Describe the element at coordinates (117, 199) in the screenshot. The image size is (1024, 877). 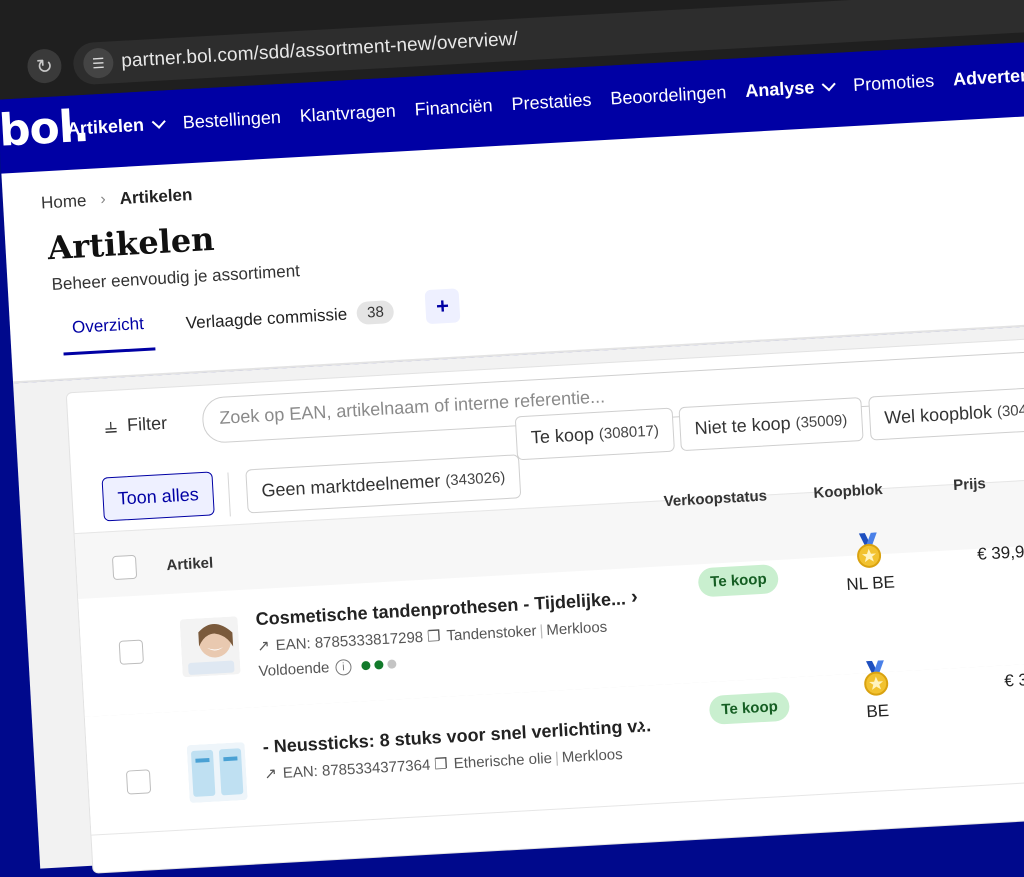
I see `breadcrumb: Home › Artikelen` at that location.